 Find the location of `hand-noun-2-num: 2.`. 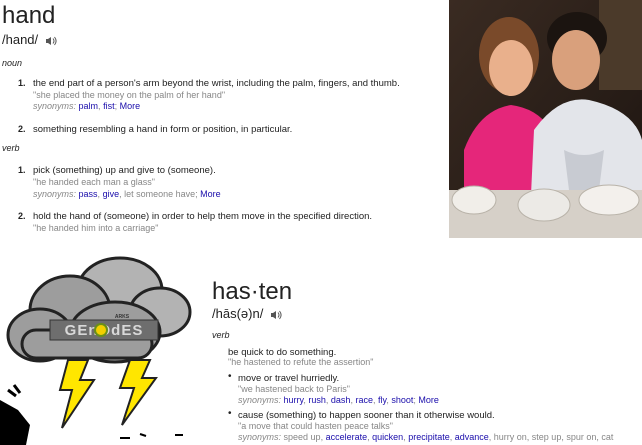

hand-noun-2-num: 2. is located at coordinates (22, 129).